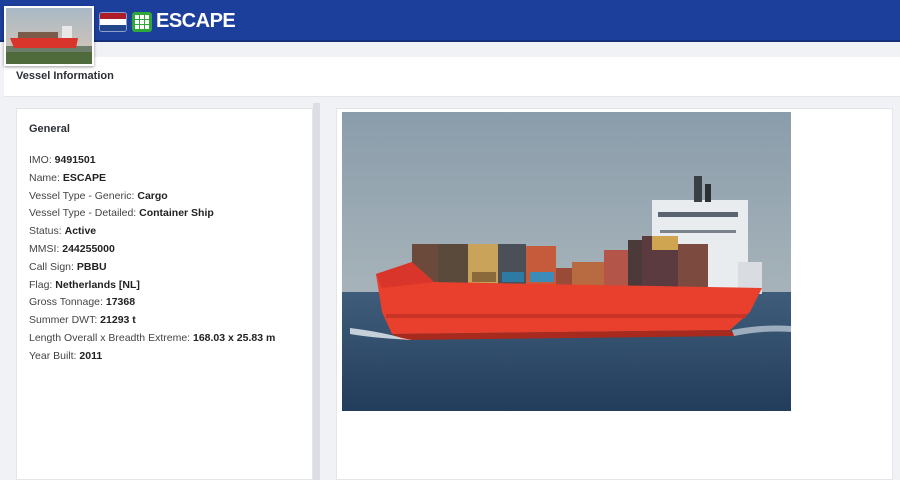  I want to click on info-row: Gross Tonnage: 17368, so click(152, 303).